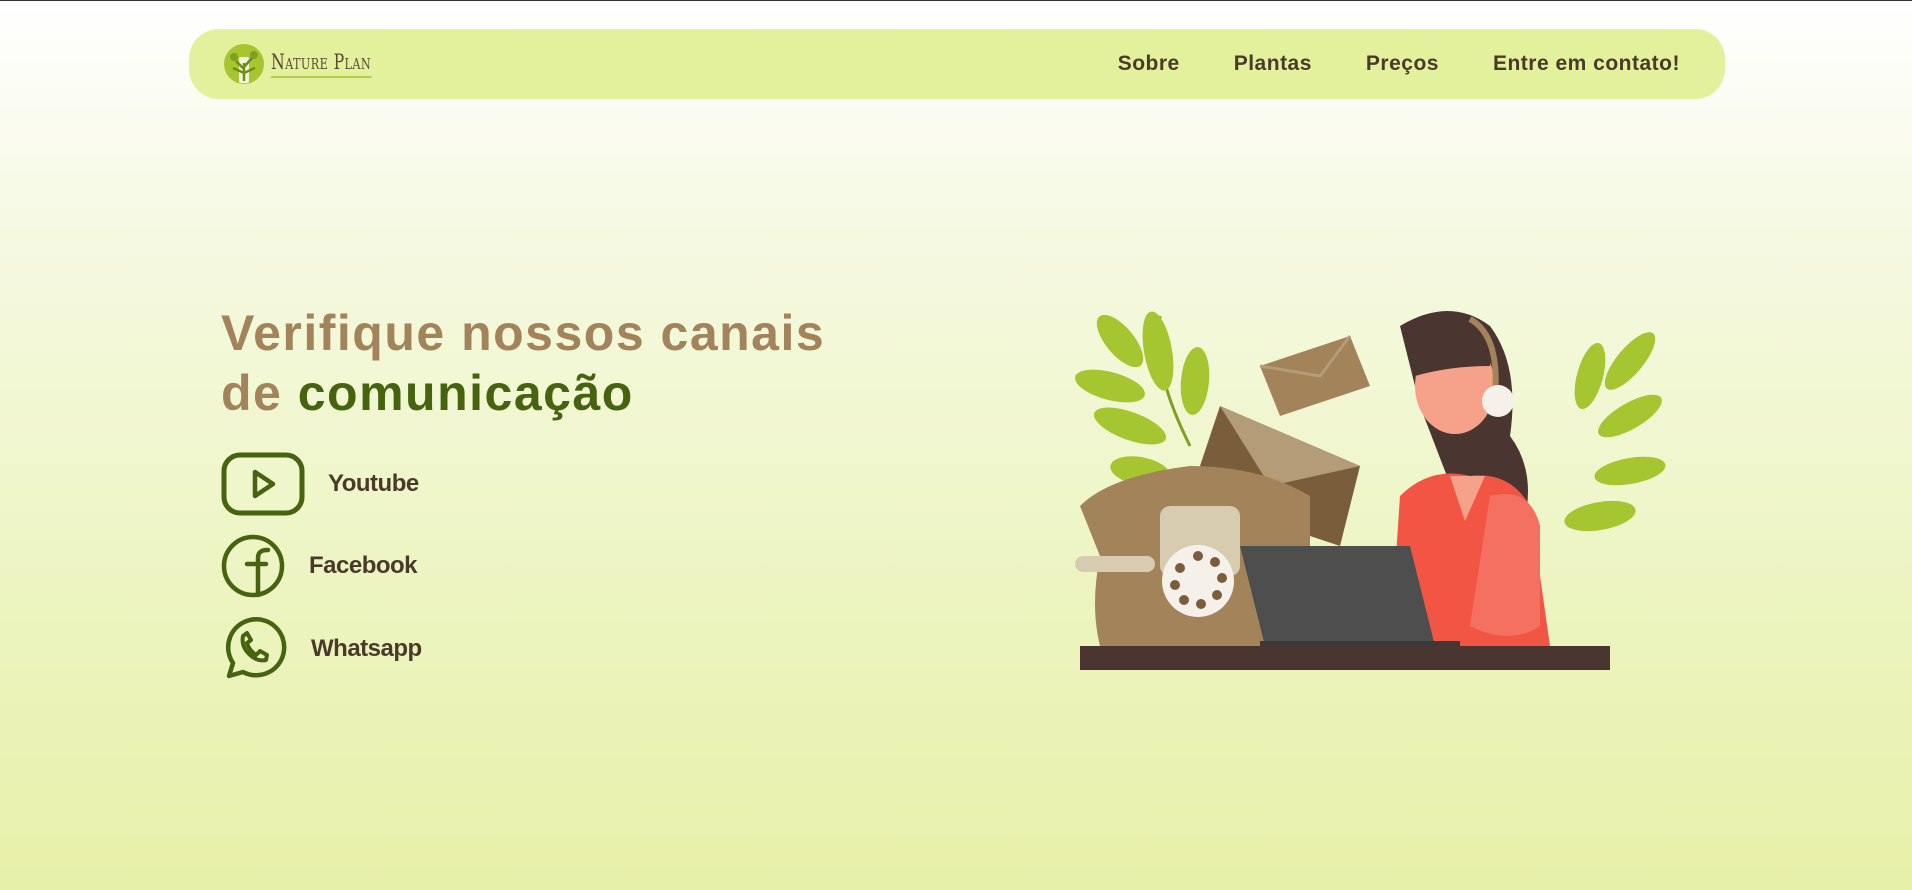  I want to click on whatsapp-icon, so click(256, 648).